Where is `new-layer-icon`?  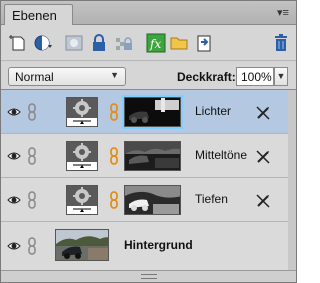 new-layer-icon is located at coordinates (18, 43).